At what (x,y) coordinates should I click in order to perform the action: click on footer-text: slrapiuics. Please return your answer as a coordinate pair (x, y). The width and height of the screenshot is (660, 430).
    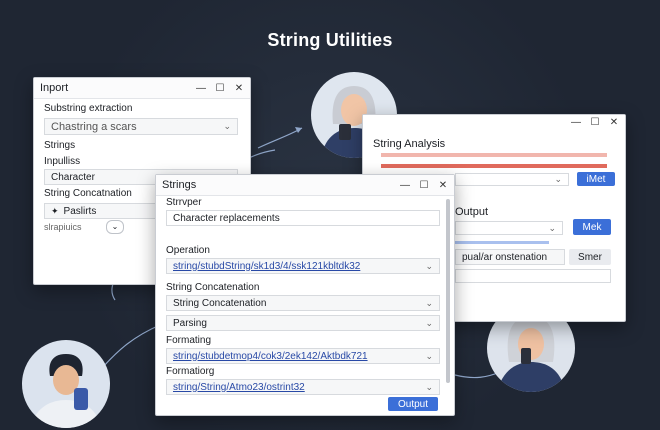
    Looking at the image, I should click on (63, 227).